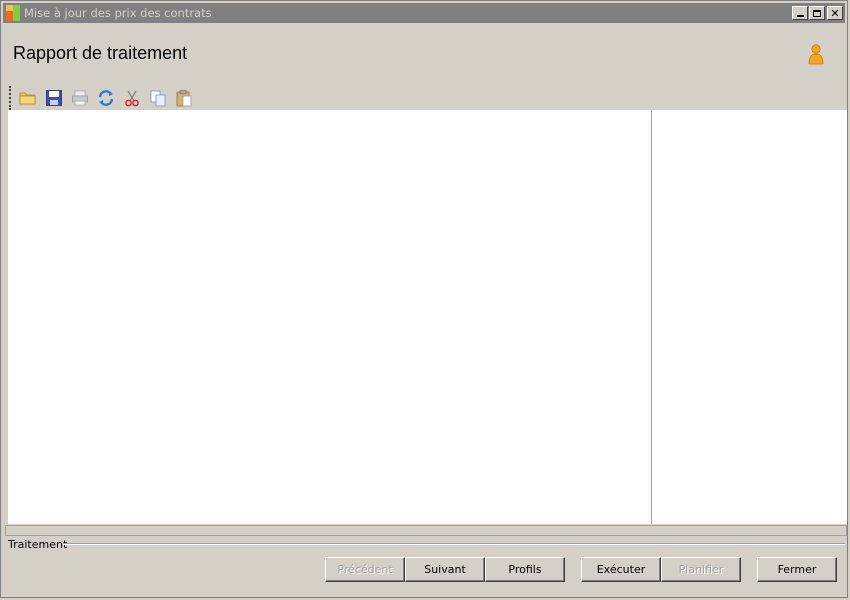 Image resolution: width=850 pixels, height=600 pixels. What do you see at coordinates (14, 13) in the screenshot?
I see `app-icon` at bounding box center [14, 13].